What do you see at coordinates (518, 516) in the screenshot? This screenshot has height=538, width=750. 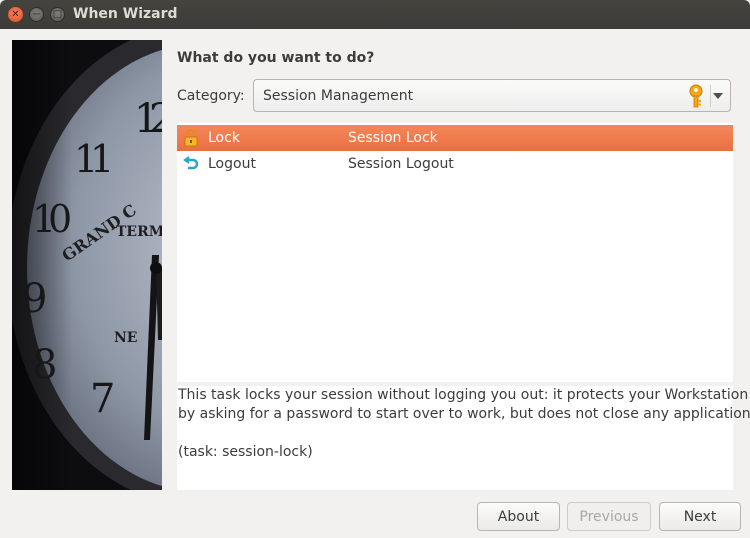 I see `about-button: About` at bounding box center [518, 516].